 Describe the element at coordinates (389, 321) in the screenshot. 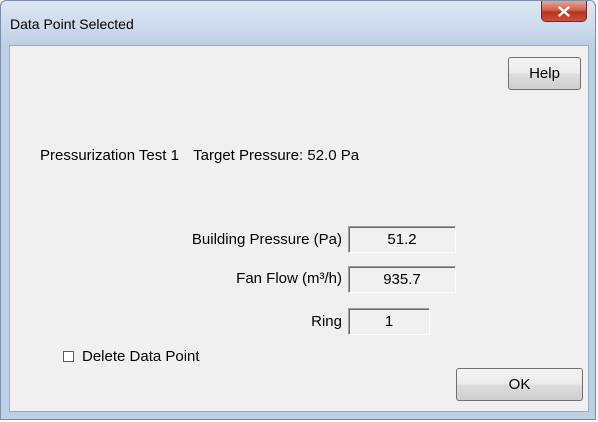

I see `ring-value: 1` at that location.